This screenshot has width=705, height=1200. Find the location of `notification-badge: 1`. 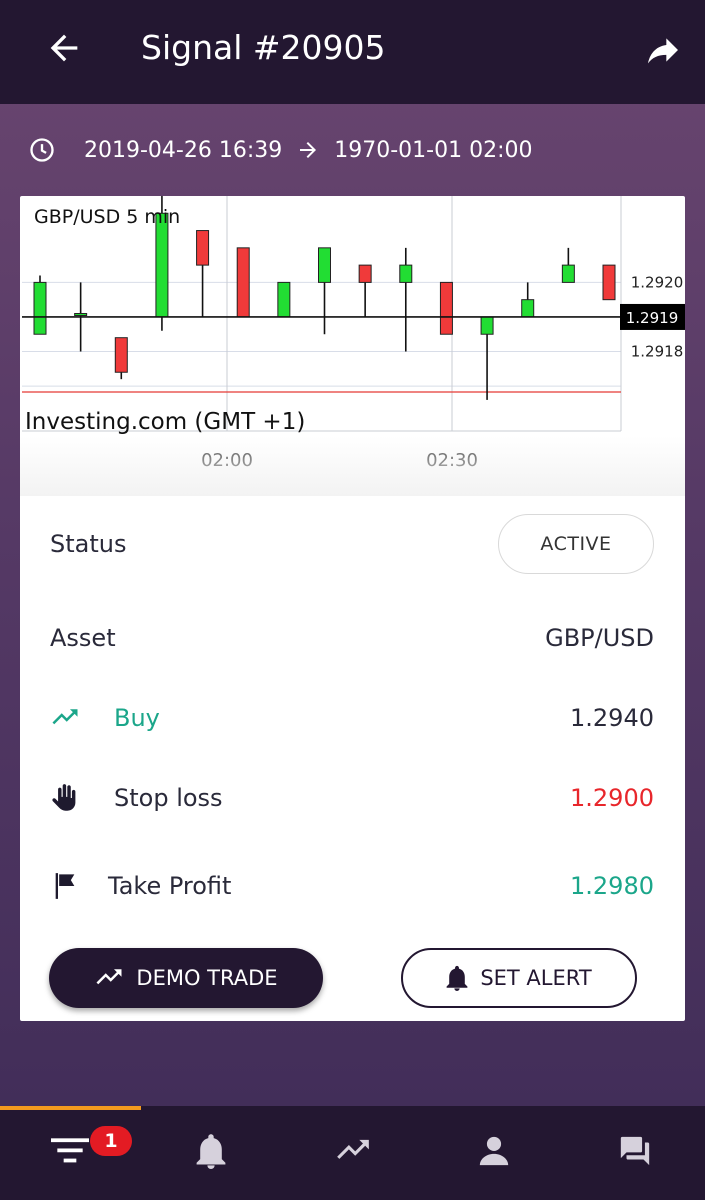

notification-badge: 1 is located at coordinates (111, 1141).